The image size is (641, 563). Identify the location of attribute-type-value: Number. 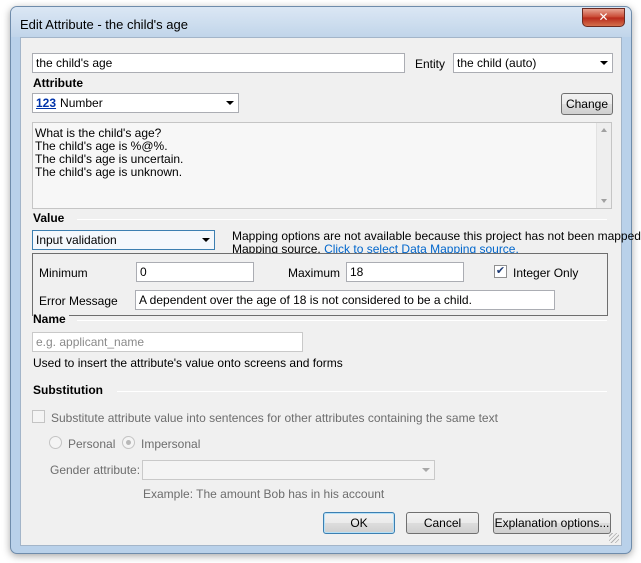
(81, 103).